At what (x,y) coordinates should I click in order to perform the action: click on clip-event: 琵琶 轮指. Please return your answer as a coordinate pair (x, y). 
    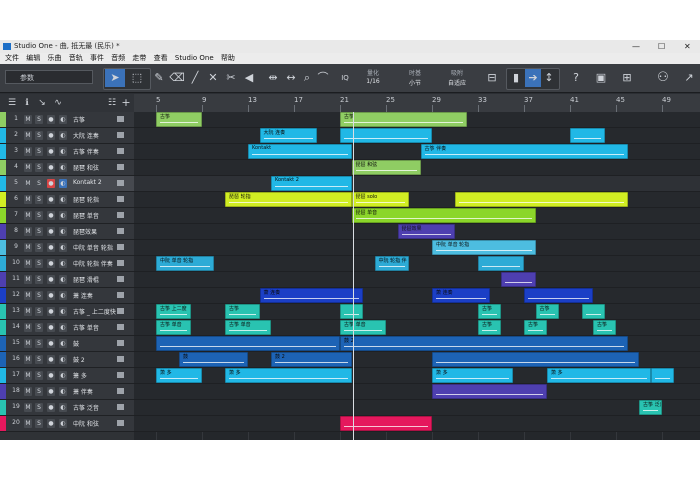
    Looking at the image, I should click on (288, 199).